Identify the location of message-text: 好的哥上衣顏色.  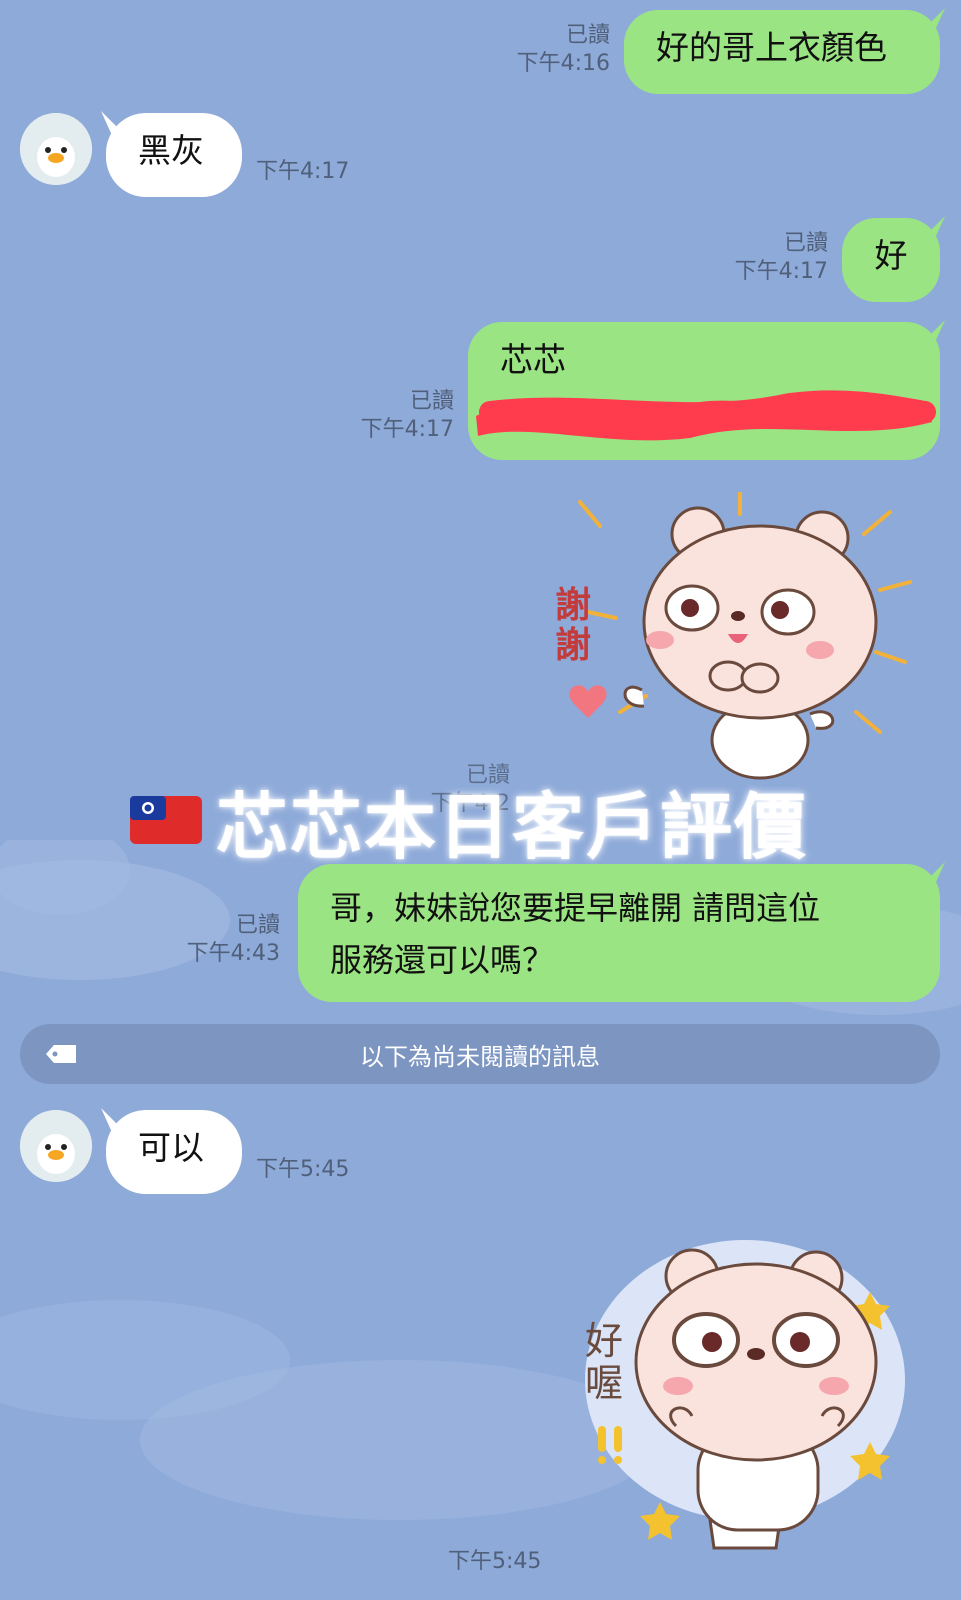
(771, 47).